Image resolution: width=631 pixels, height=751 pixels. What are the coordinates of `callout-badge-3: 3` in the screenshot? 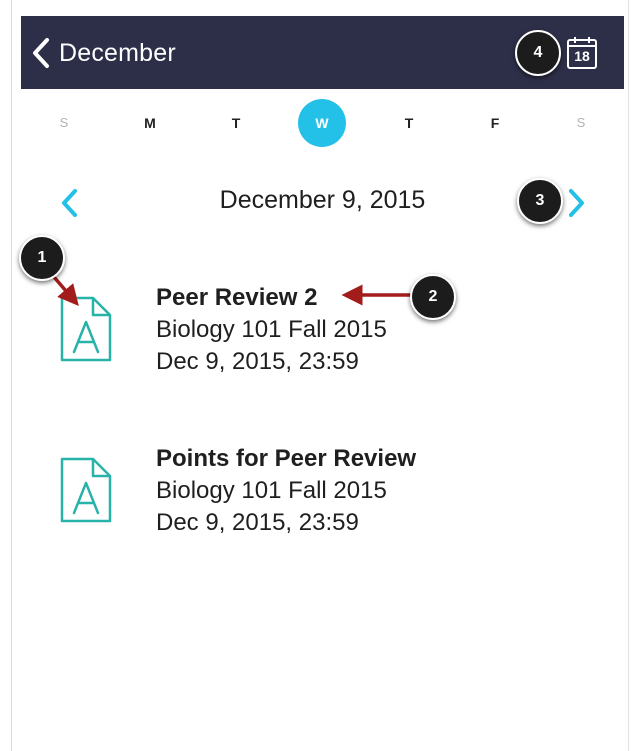 It's located at (540, 201).